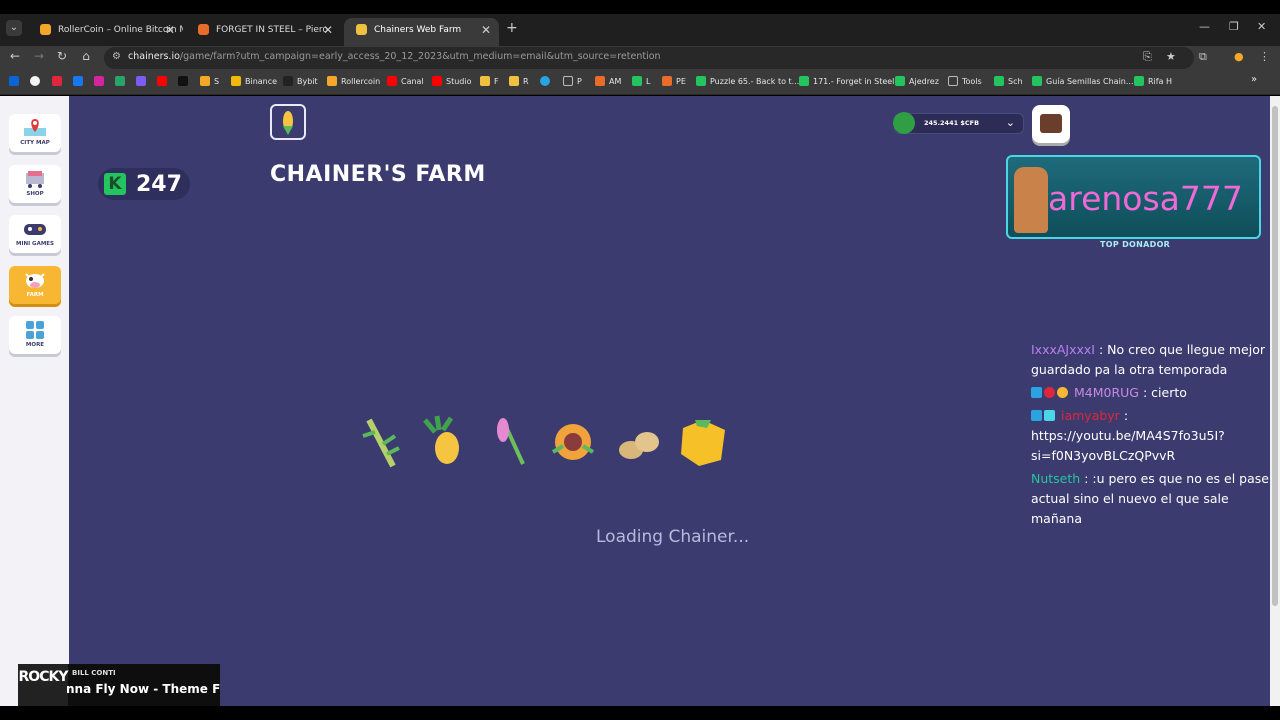  What do you see at coordinates (272, 30) in the screenshot?
I see `tab-title: FORGET IN STEEL – Piero` at bounding box center [272, 30].